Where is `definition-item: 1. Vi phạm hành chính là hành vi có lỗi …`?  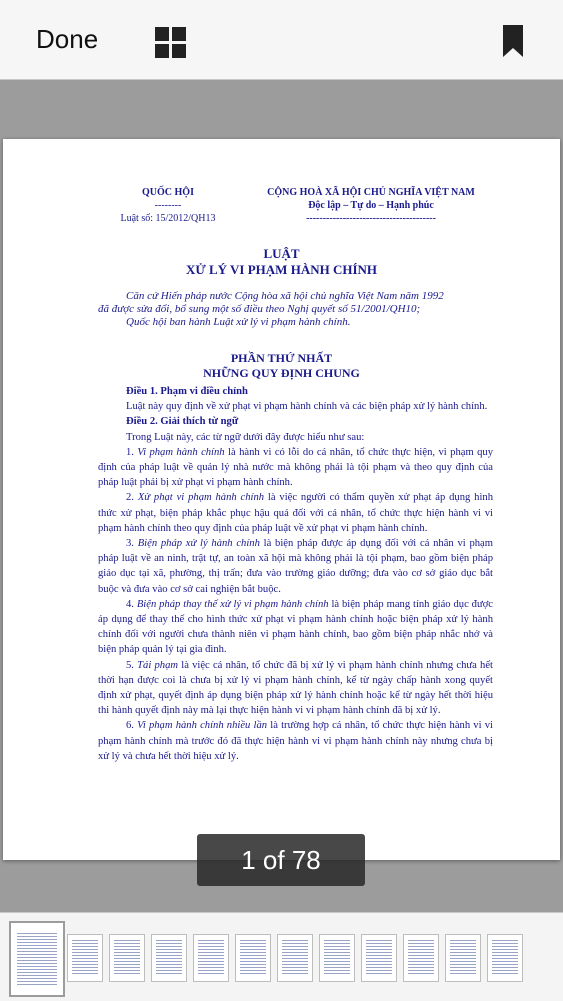
definition-item: 1. Vi phạm hành chính là hành vi có lỗi … is located at coordinates (295, 468).